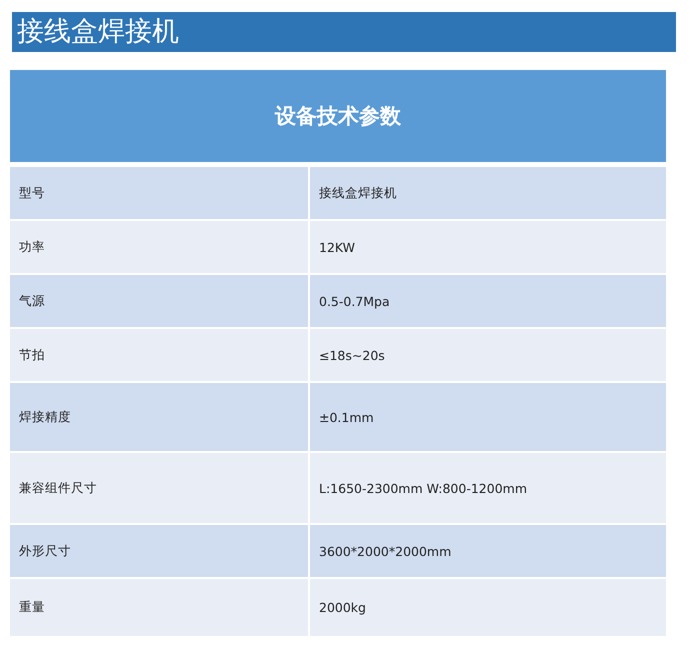 This screenshot has width=690, height=651. I want to click on parameter-value-cell: ±0.1mm, so click(488, 417).